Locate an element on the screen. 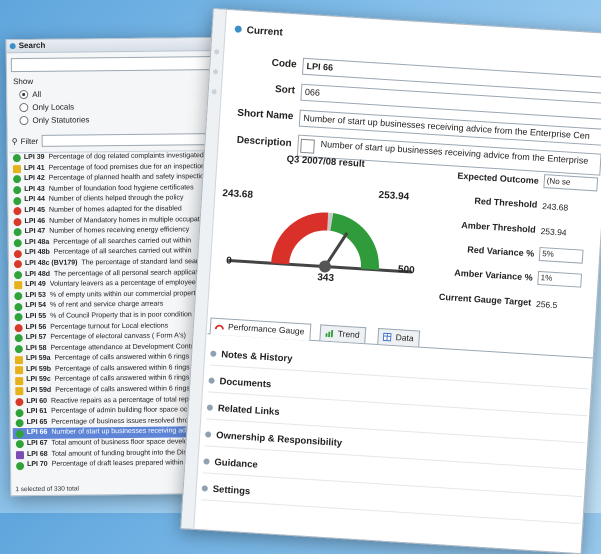 This screenshot has width=601, height=554. indicator-code: LPI 53 is located at coordinates (35, 296).